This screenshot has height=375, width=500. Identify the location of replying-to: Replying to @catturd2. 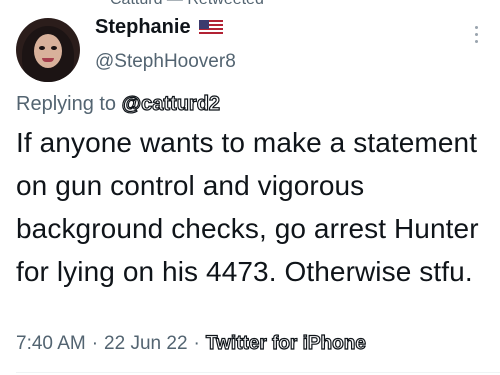
(118, 104).